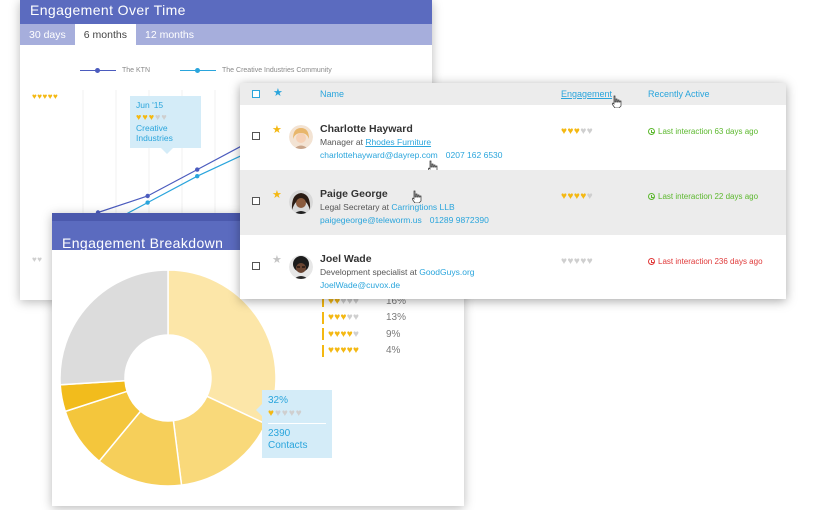  Describe the element at coordinates (459, 220) in the screenshot. I see `contact-phone: 01289 9872390` at that location.